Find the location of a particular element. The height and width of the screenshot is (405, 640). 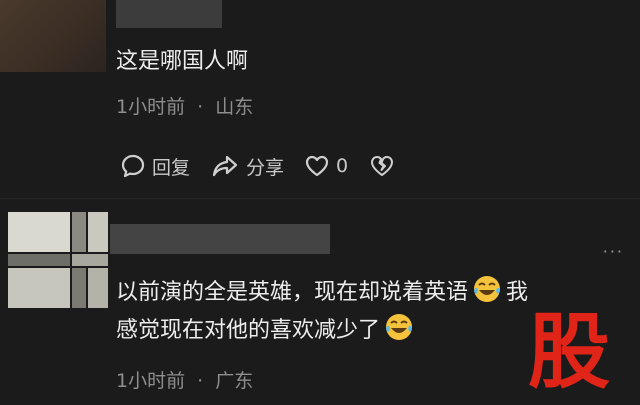

comment-location: 广东 is located at coordinates (234, 381).